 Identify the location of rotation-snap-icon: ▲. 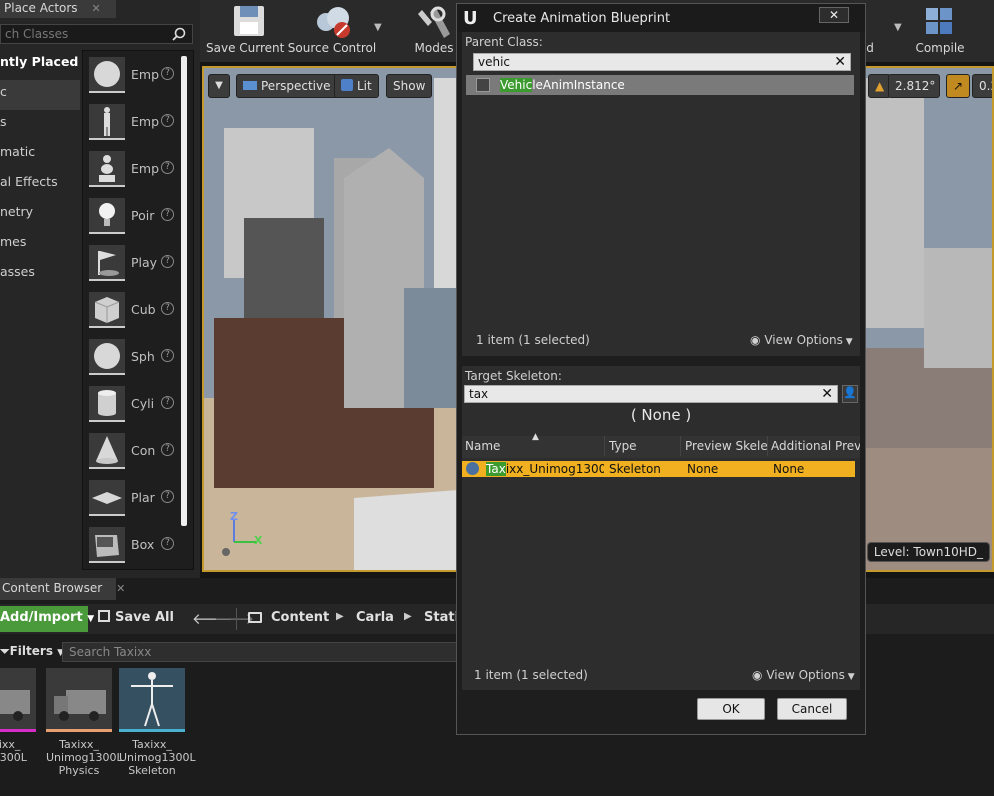
(880, 86).